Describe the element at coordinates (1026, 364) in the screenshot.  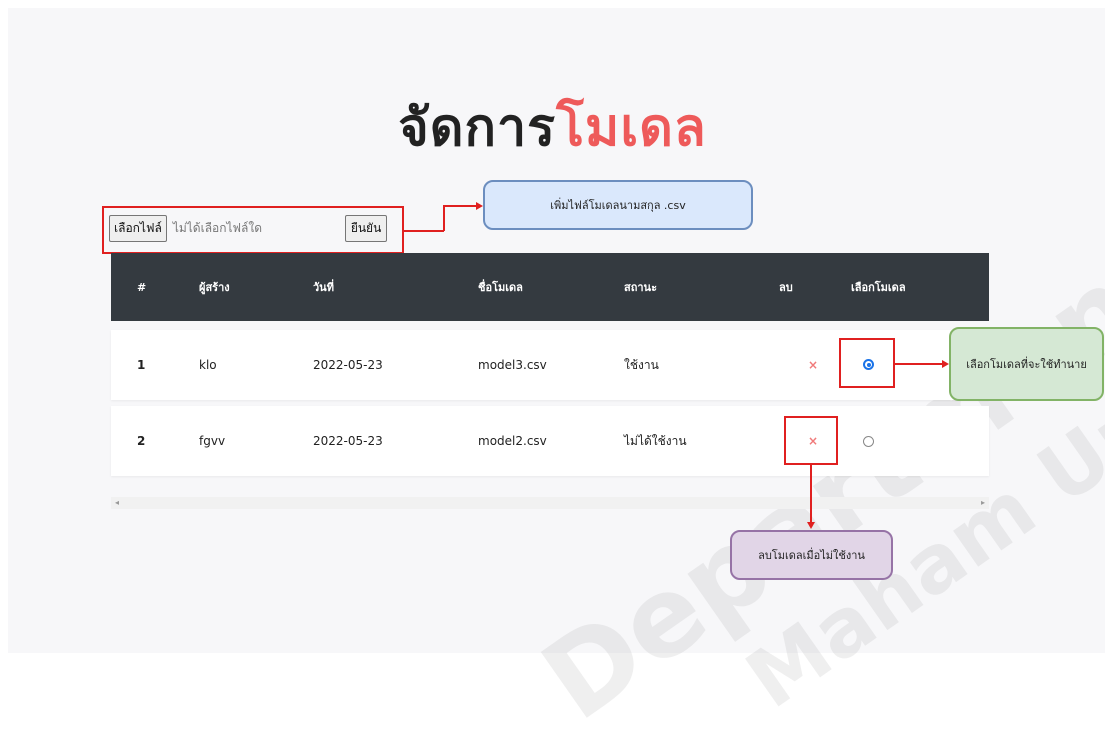
I see `select-note: เลือกโมเดลที่จะใช้ทำนาย` at that location.